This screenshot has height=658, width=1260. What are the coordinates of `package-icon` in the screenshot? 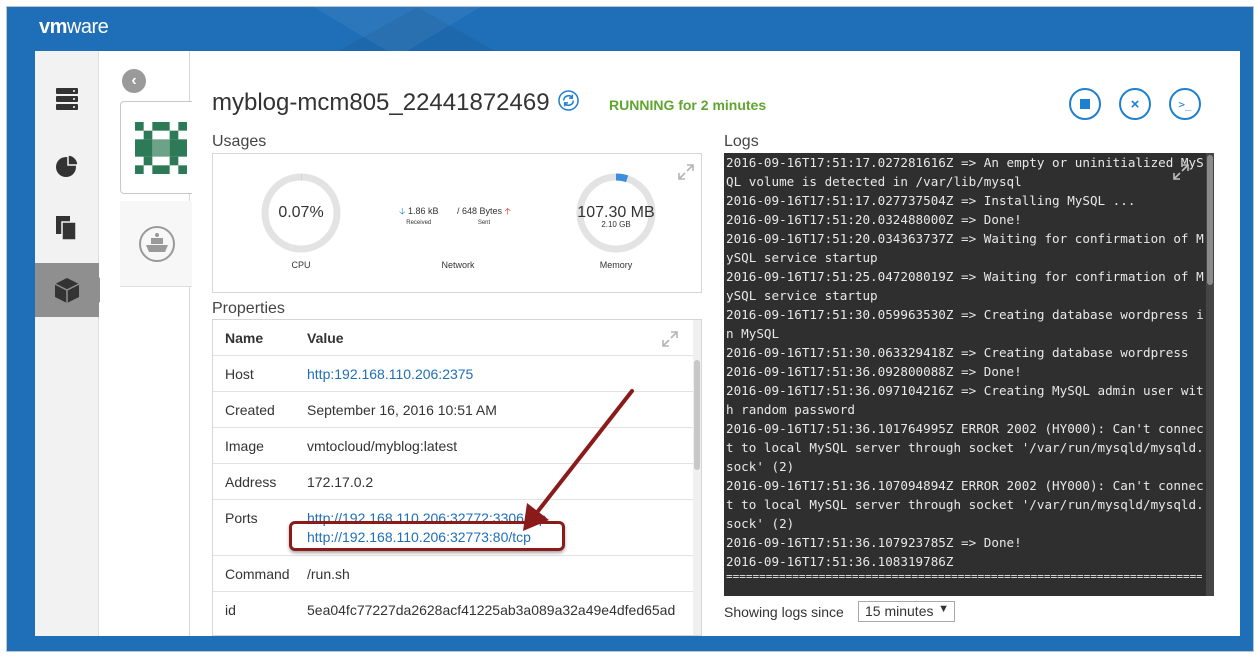 It's located at (67, 290).